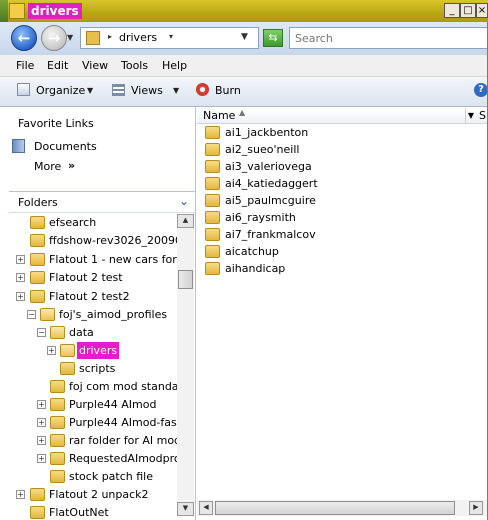 The width and height of the screenshot is (488, 520). I want to click on organize-icon, so click(23, 89).